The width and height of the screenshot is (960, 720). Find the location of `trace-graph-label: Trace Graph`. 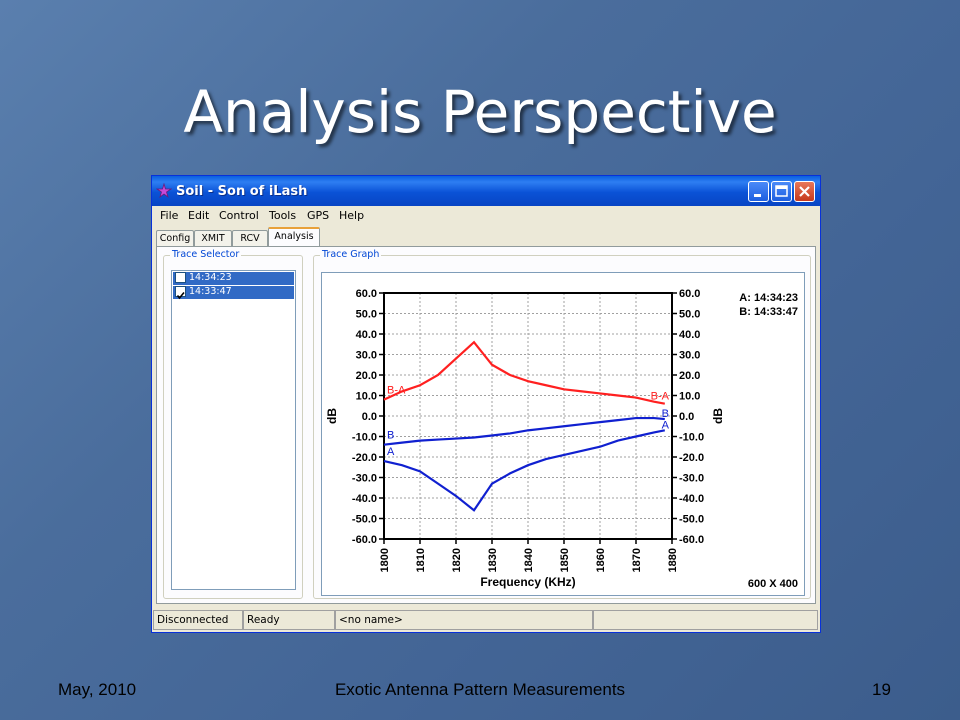

trace-graph-label: Trace Graph is located at coordinates (351, 254).